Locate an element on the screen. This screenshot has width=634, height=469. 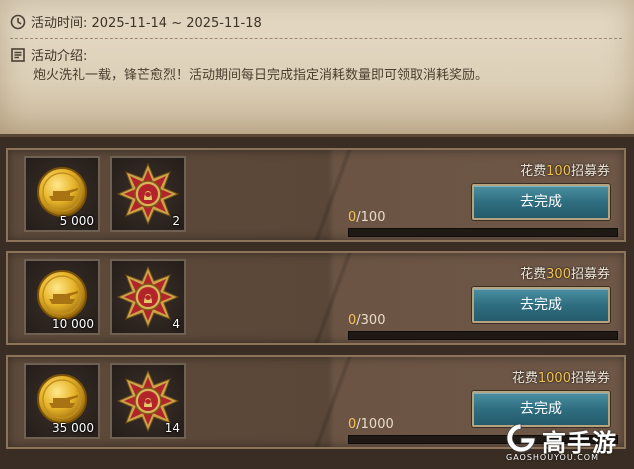
progress-text: 0/300 is located at coordinates (366, 320).